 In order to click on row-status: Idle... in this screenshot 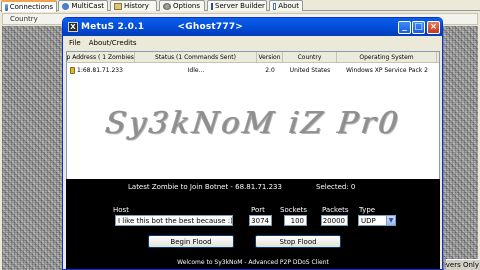, I will do `click(196, 70)`.